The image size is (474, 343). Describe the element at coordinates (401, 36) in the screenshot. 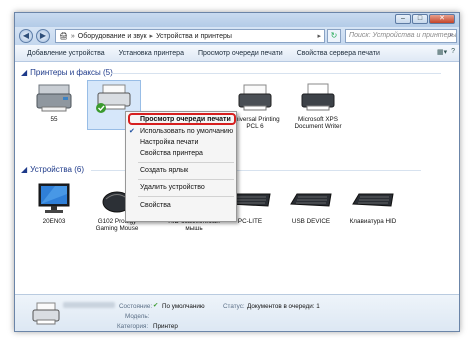

I see `search-input: Поиск: Устройства и принтеры ⌕` at that location.